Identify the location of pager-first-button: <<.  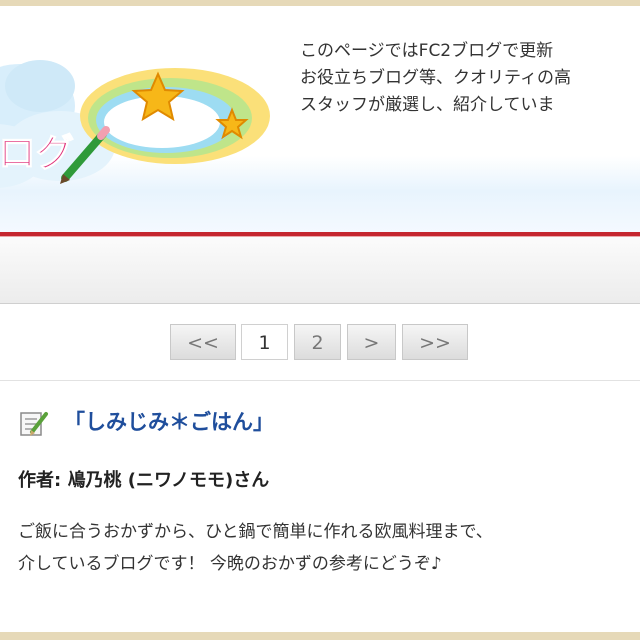
(203, 342).